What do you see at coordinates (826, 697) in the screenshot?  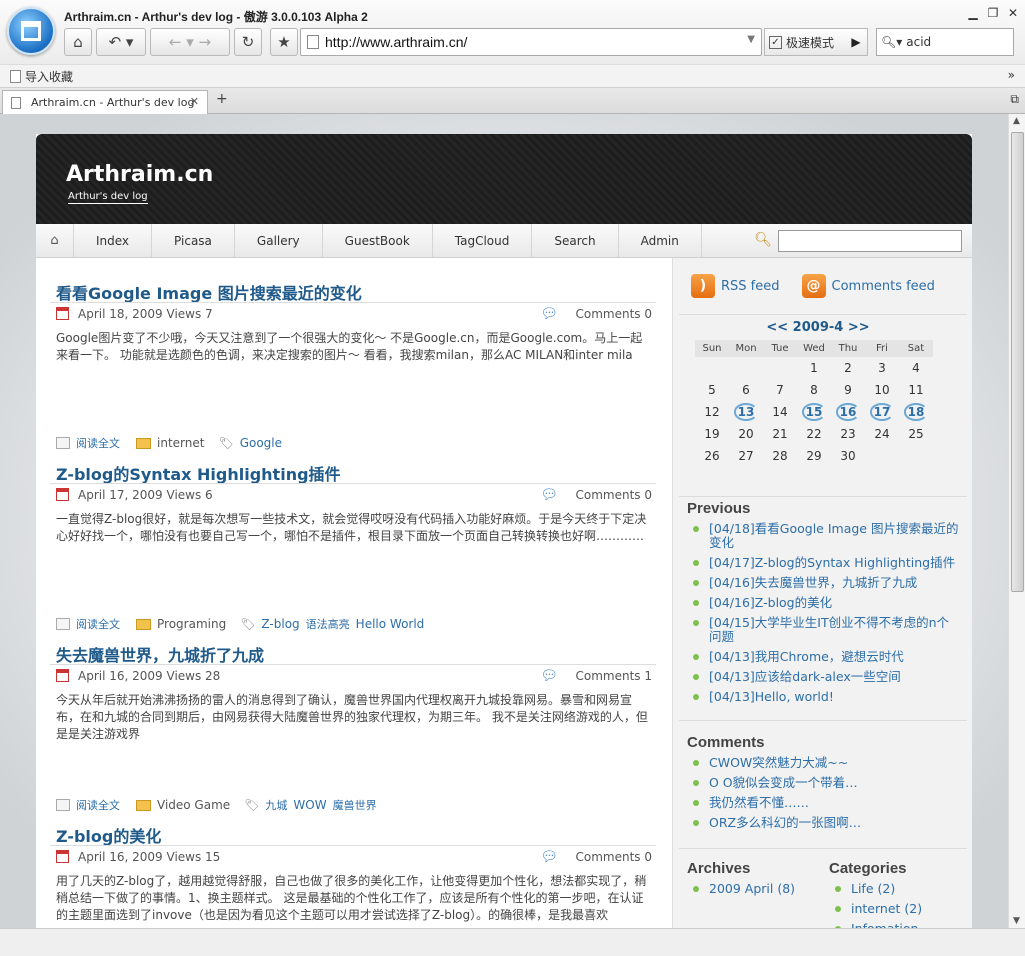 I see `previous-post-link: [04/13]Hello, world!` at bounding box center [826, 697].